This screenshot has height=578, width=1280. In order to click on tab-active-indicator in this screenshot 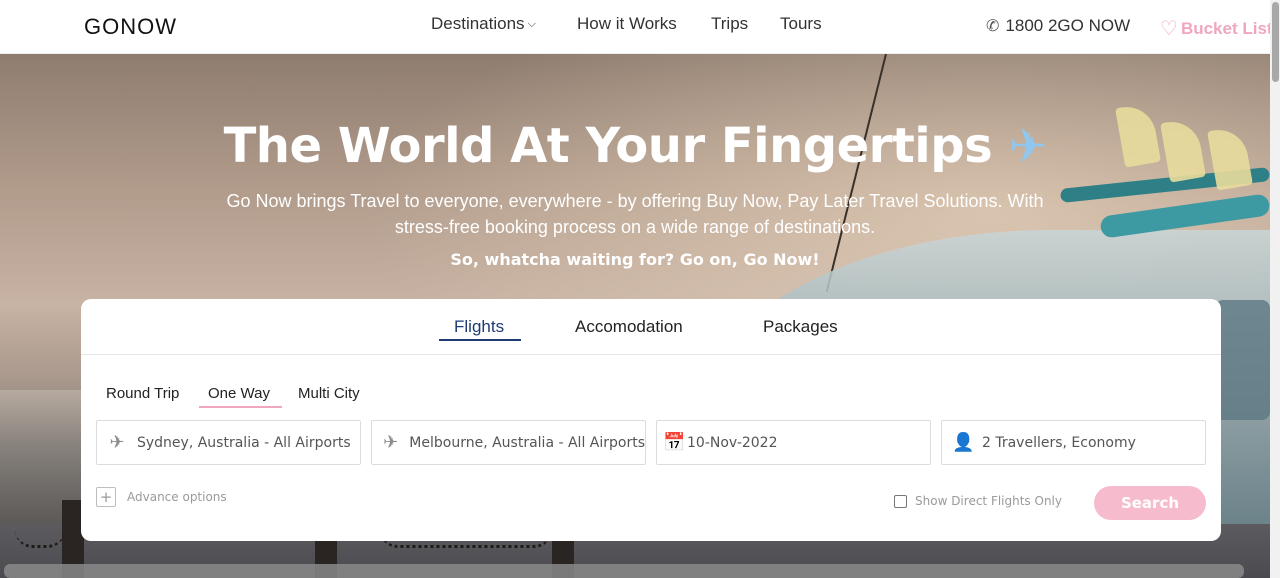, I will do `click(480, 340)`.